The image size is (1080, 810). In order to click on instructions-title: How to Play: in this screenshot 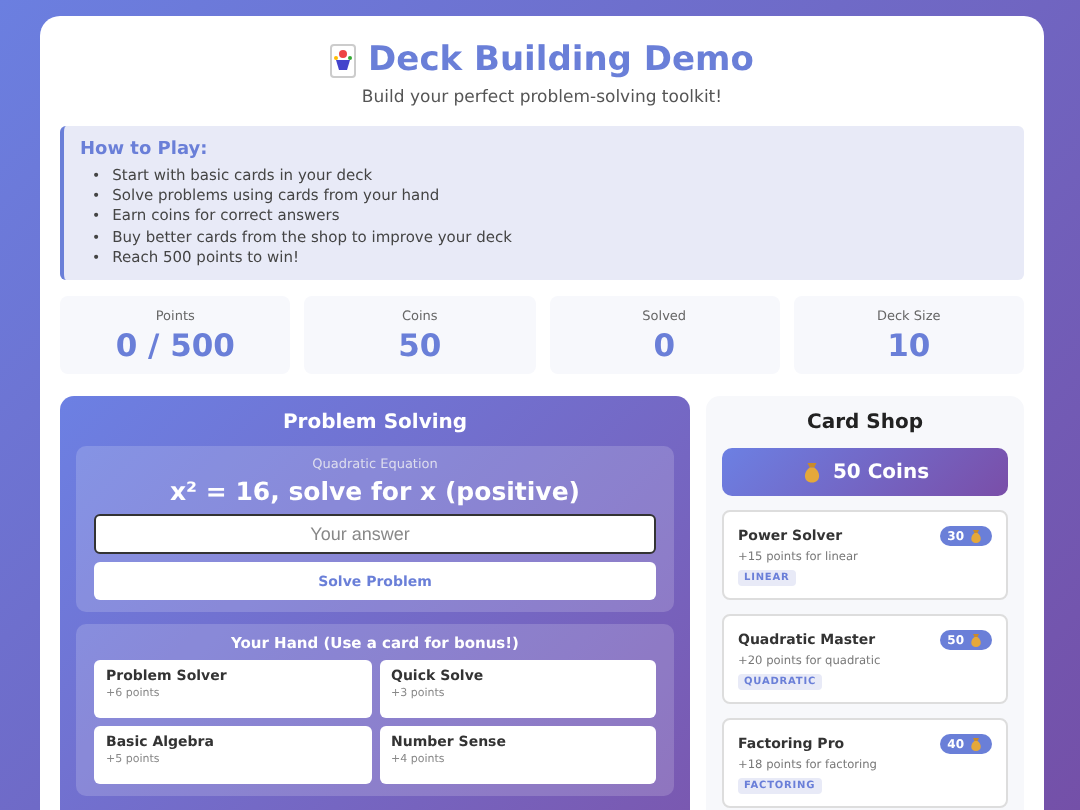, I will do `click(145, 150)`.